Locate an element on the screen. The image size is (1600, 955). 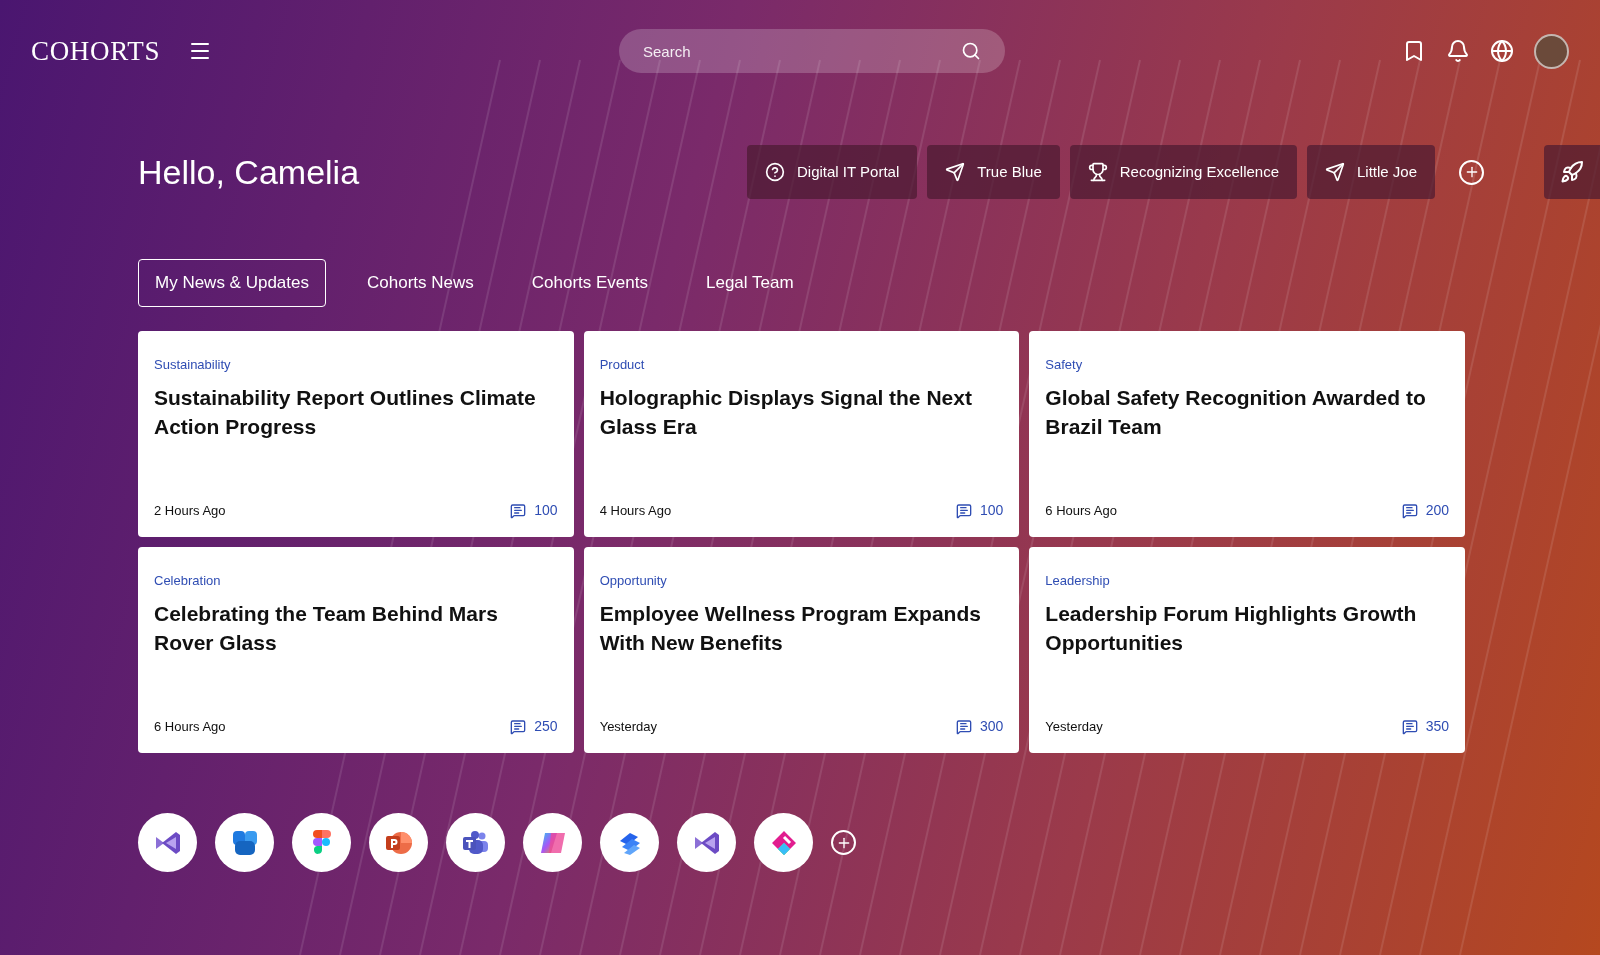
rocket-button is located at coordinates (1572, 172).